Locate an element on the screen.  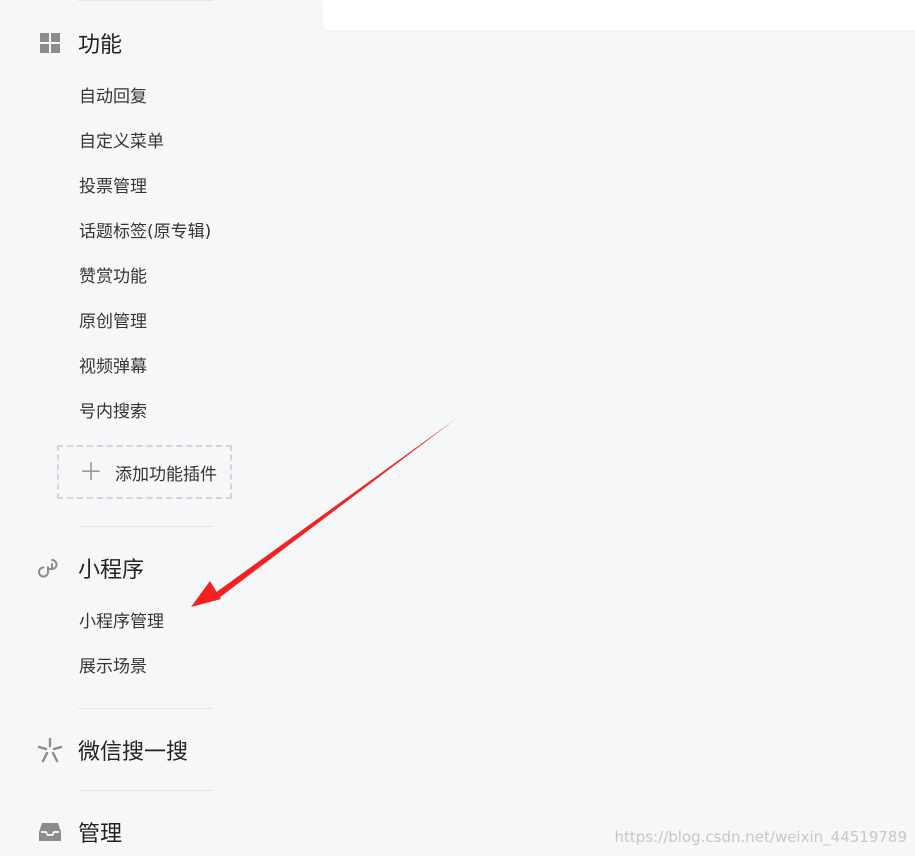
section-title-management: 管理 is located at coordinates (100, 834).